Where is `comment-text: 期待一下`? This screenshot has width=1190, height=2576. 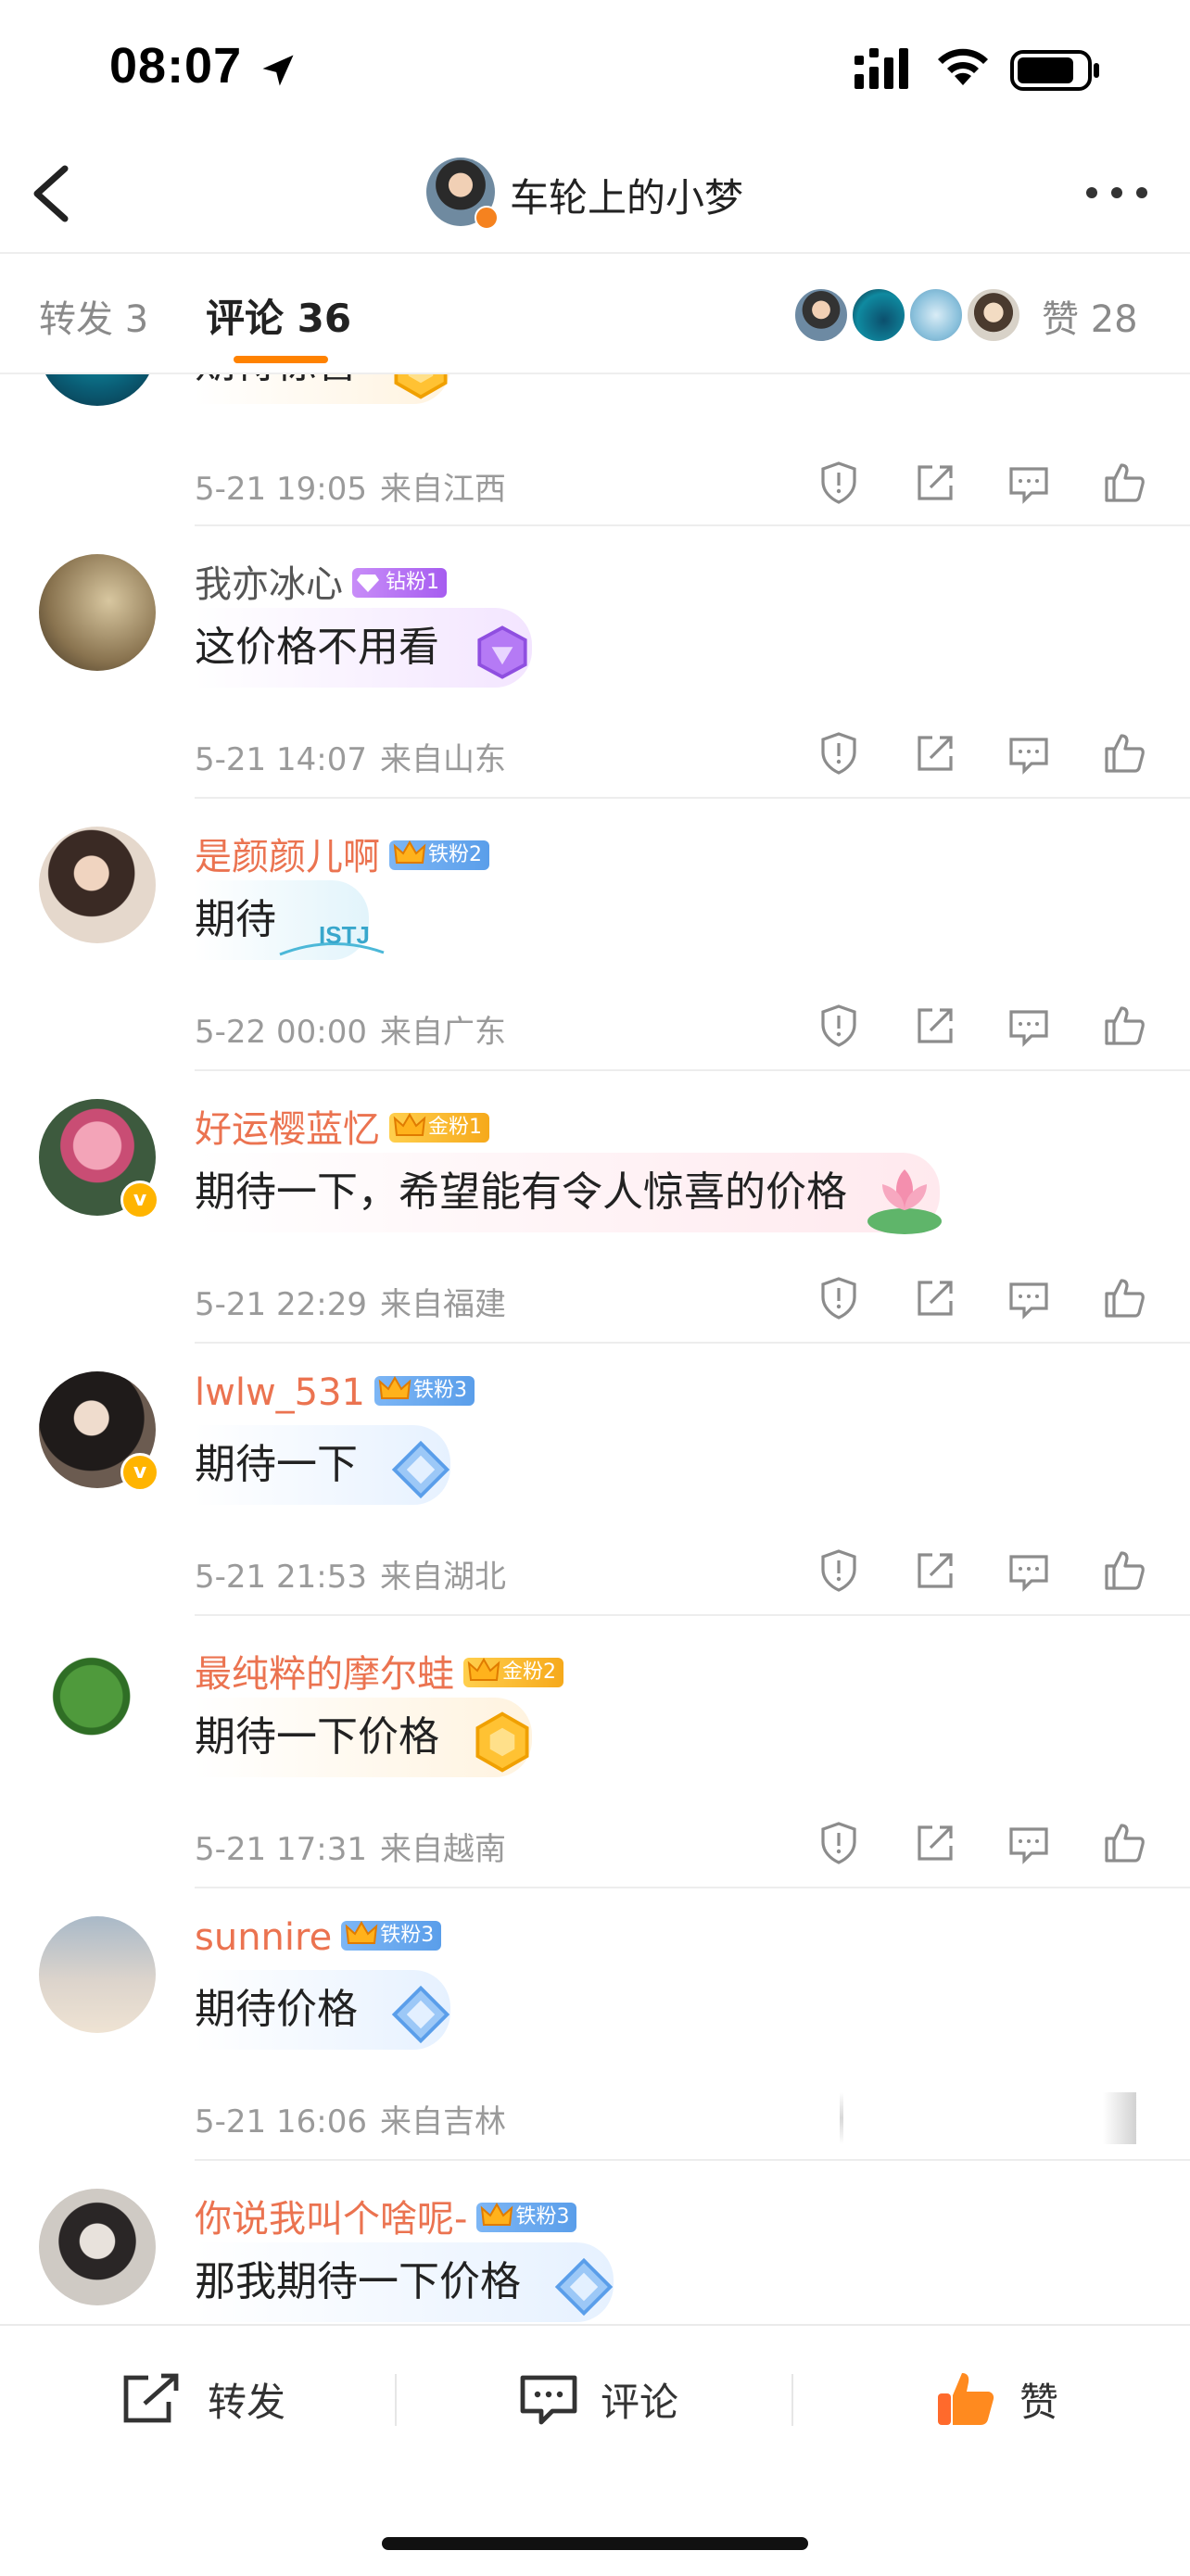
comment-text: 期待一下 is located at coordinates (322, 1465).